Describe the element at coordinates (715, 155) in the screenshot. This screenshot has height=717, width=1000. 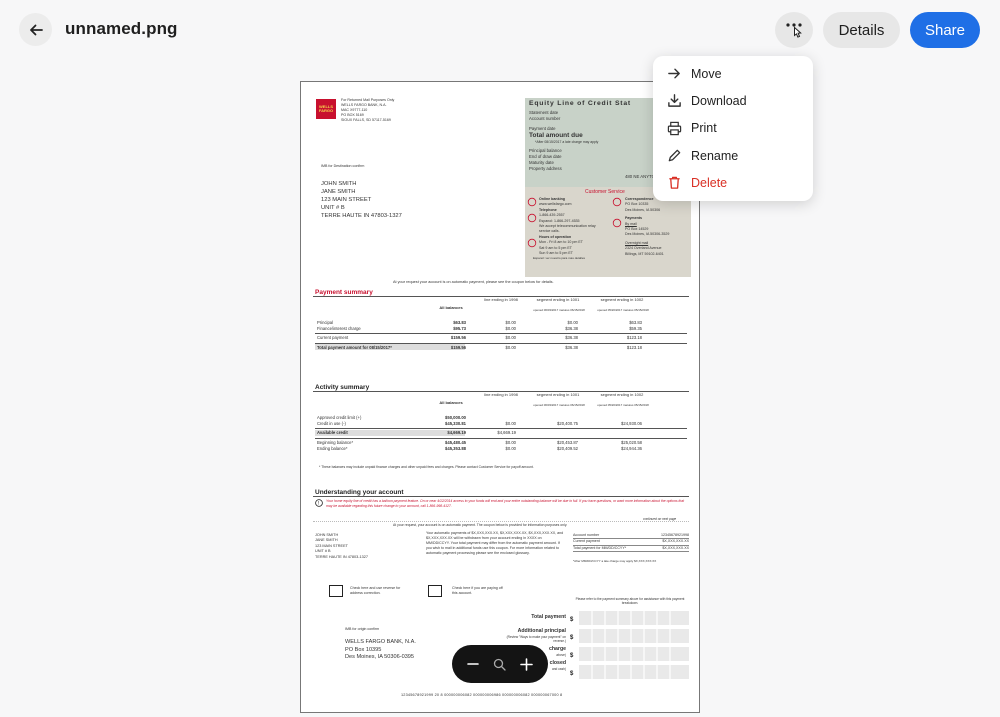
I see `menu-item-label: Rename` at that location.